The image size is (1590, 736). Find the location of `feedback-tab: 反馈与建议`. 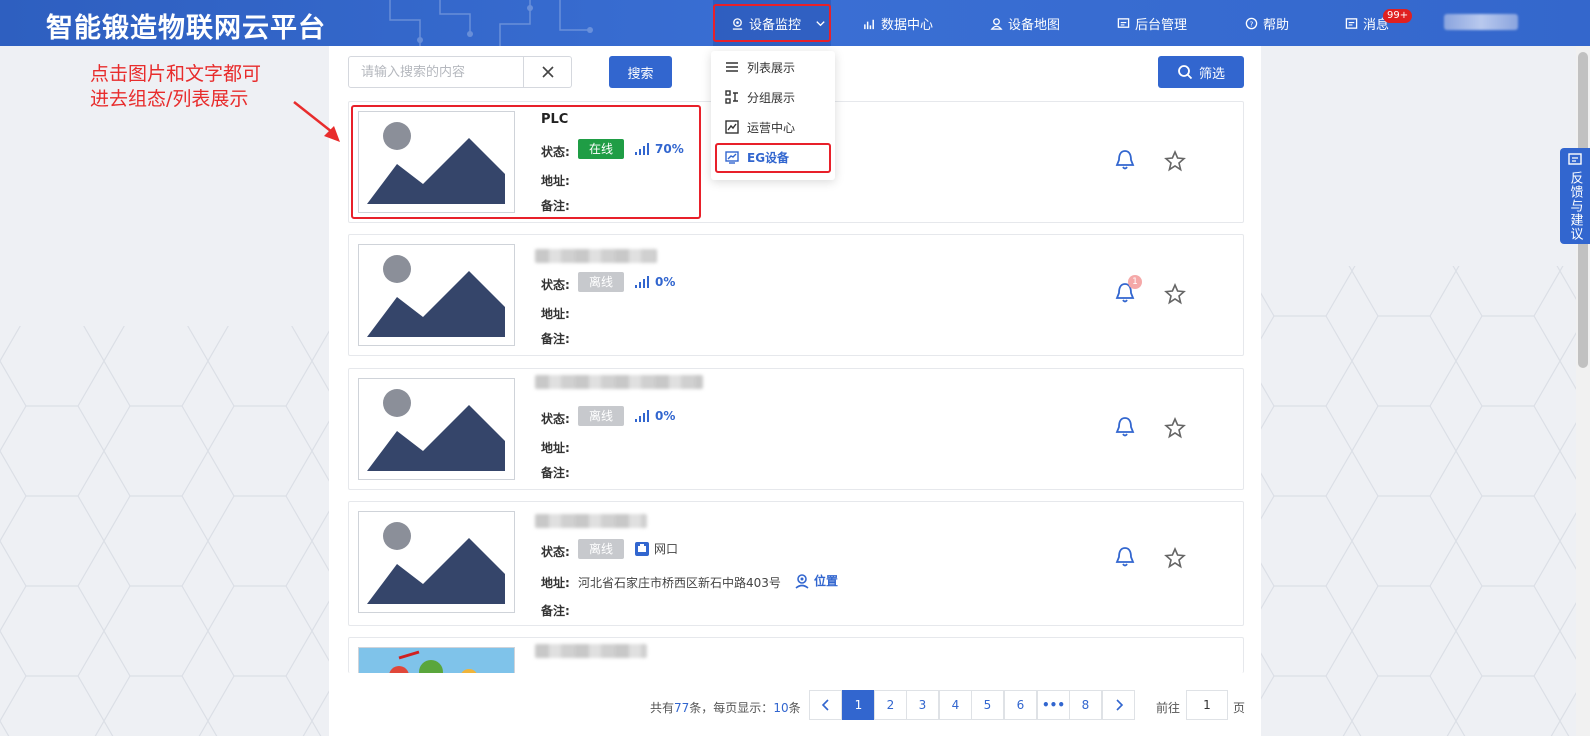

feedback-tab: 反馈与建议 is located at coordinates (1575, 196).